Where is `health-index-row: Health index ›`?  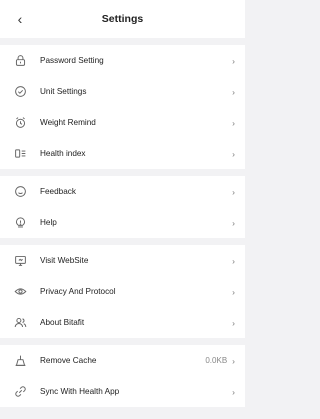 health-index-row: Health index › is located at coordinates (122, 153).